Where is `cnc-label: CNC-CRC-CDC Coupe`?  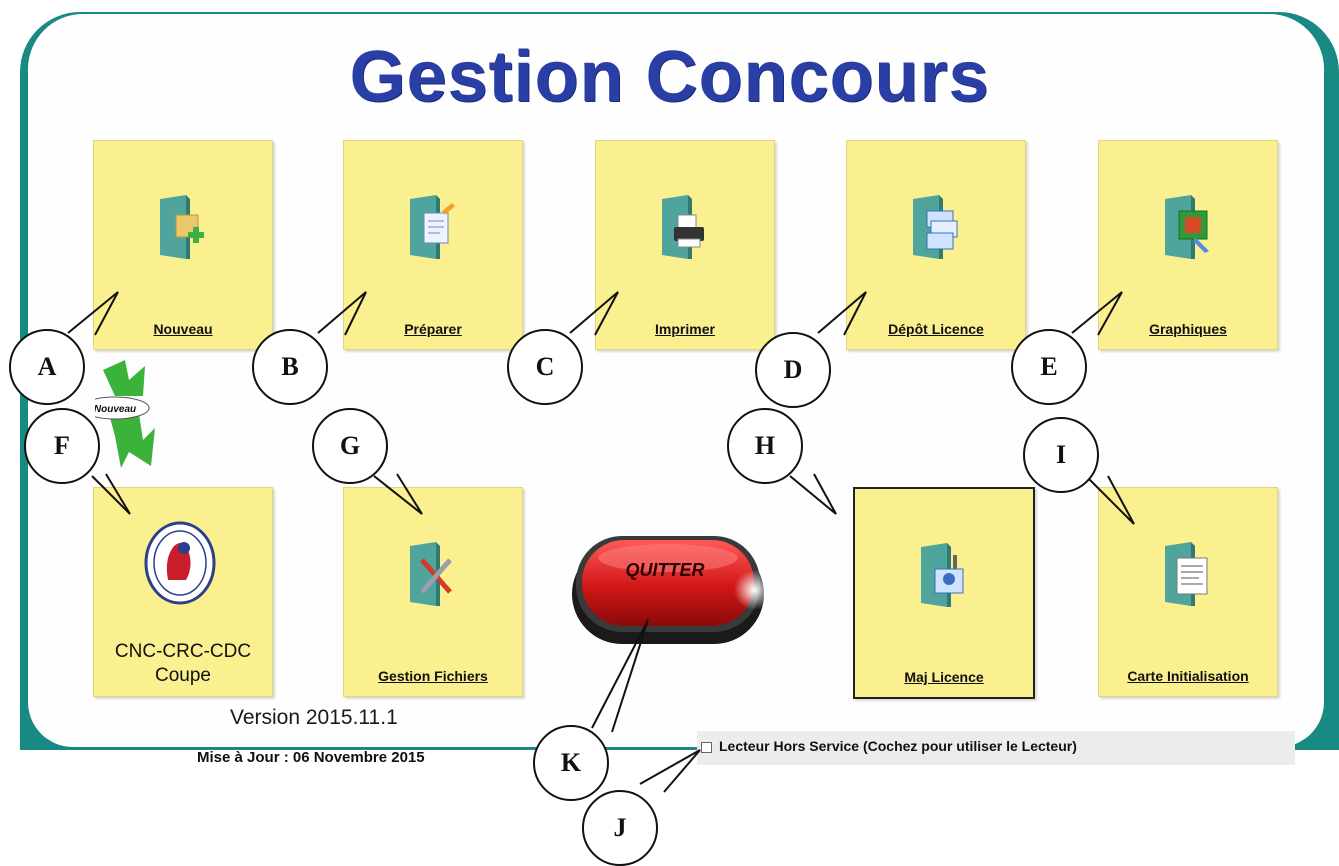
cnc-label: CNC-CRC-CDC Coupe is located at coordinates (183, 664).